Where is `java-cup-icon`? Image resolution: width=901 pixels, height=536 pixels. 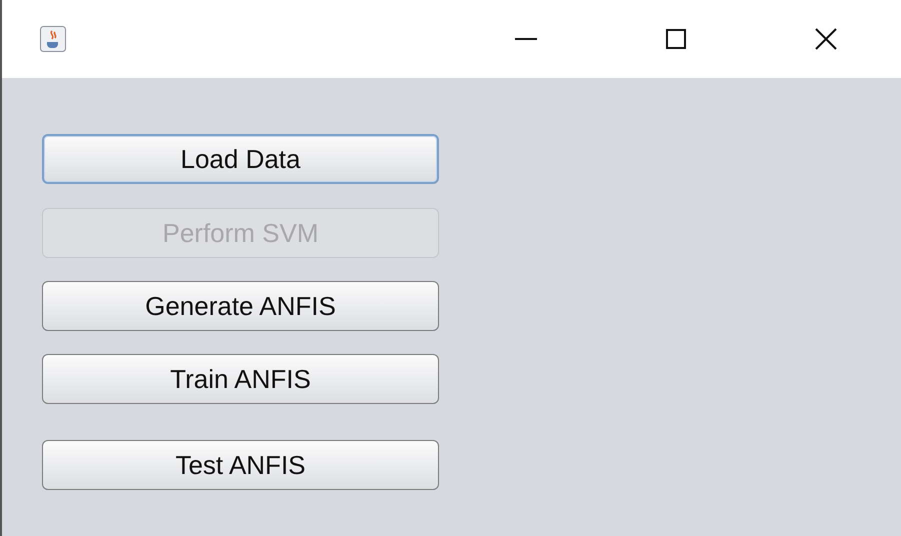 java-cup-icon is located at coordinates (53, 39).